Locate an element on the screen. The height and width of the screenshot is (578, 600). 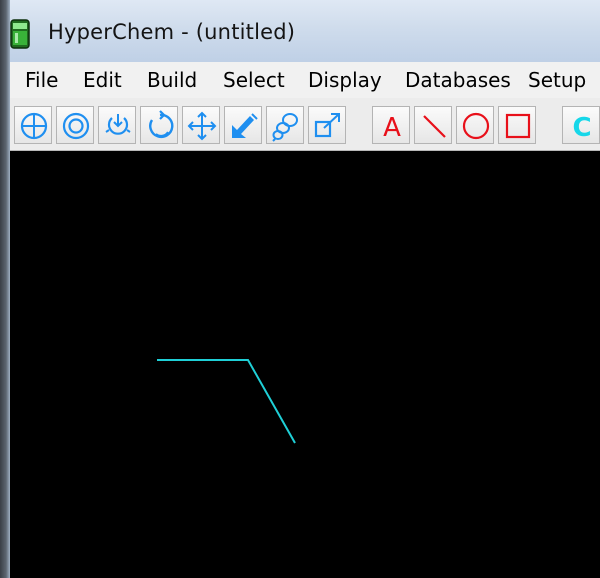
menu-select: Select is located at coordinates (254, 80).